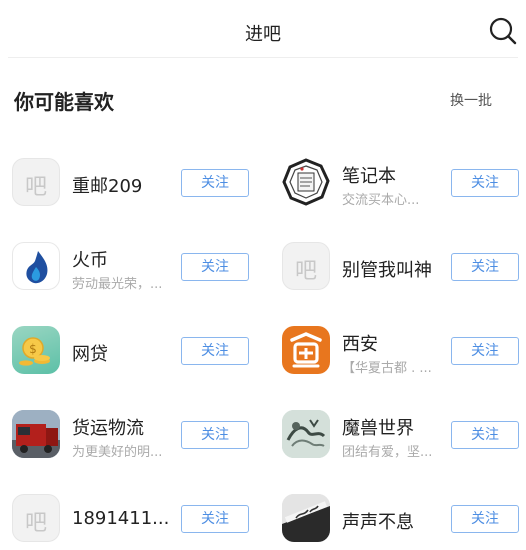 This screenshot has height=550, width=526. Describe the element at coordinates (503, 31) in the screenshot. I see `search-icon` at that location.